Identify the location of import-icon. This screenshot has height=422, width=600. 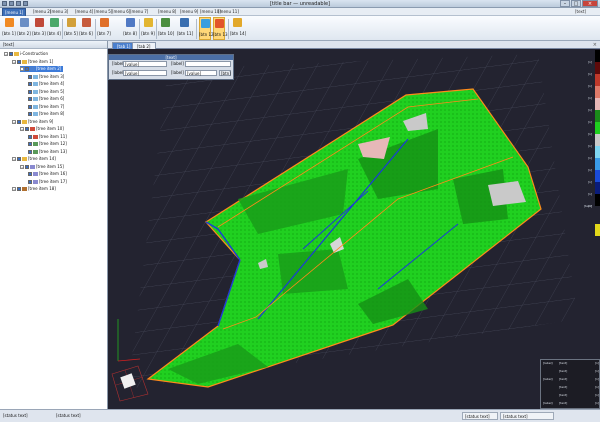
(71, 22).